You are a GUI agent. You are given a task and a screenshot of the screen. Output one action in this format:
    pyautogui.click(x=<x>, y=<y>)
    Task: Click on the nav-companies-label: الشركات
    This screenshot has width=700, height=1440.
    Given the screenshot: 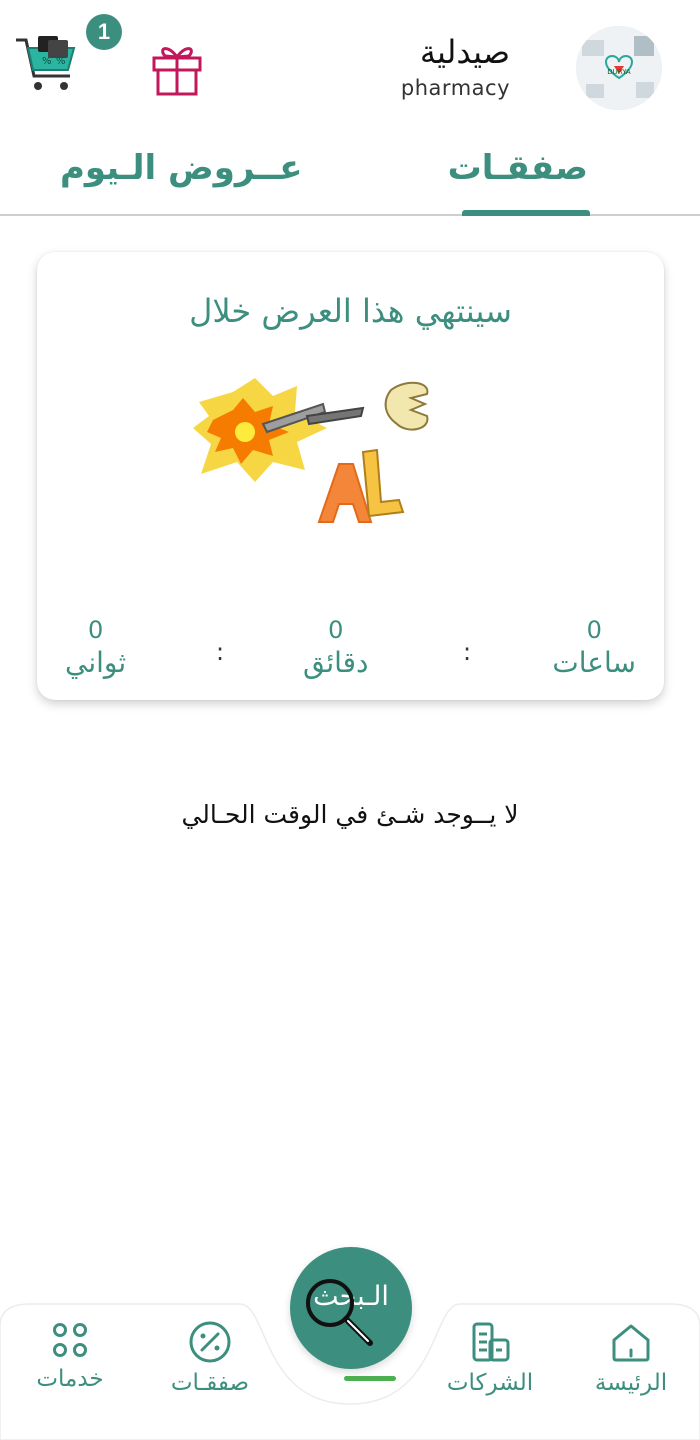 What is the action you would take?
    pyautogui.click(x=490, y=1383)
    